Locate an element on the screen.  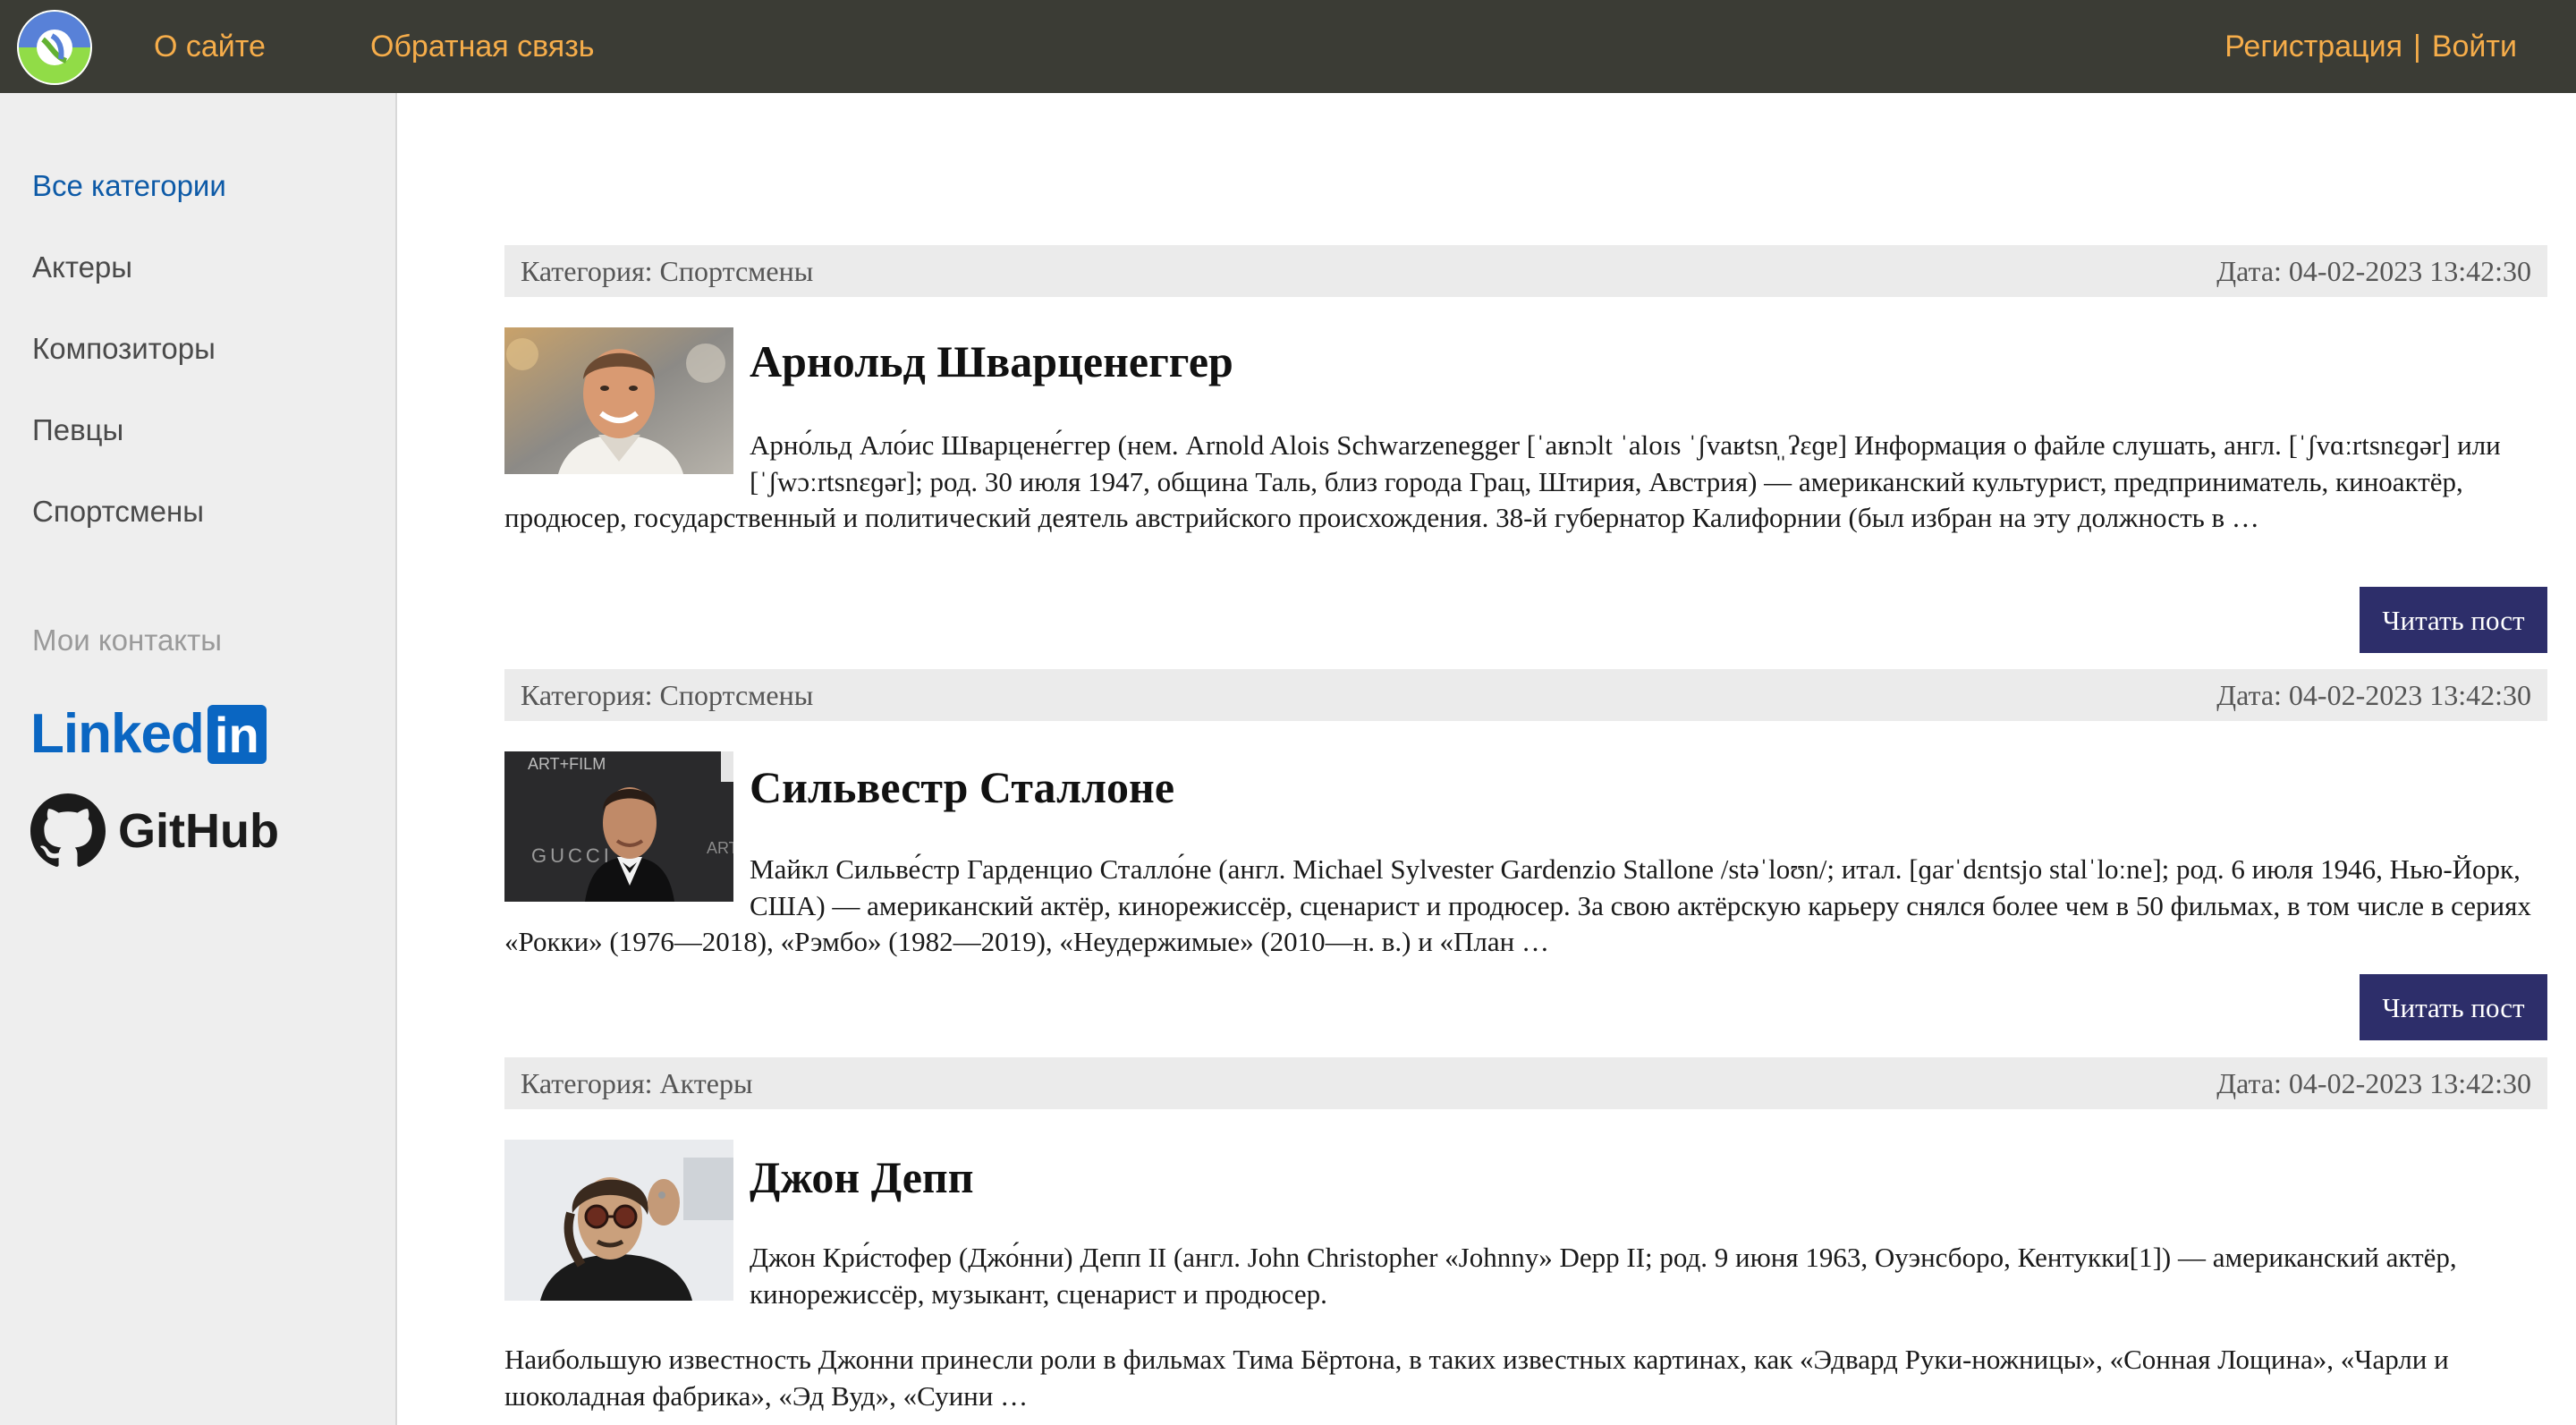
sidebar-item-singers: Певцы is located at coordinates (77, 430).